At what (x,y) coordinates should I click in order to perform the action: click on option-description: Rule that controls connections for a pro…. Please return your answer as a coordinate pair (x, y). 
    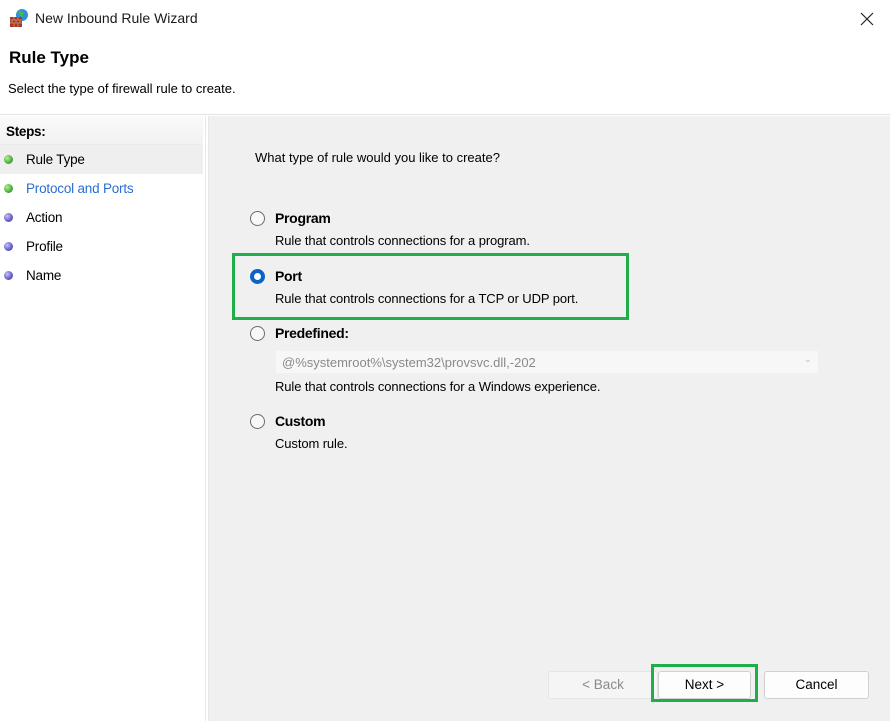
    Looking at the image, I should click on (402, 240).